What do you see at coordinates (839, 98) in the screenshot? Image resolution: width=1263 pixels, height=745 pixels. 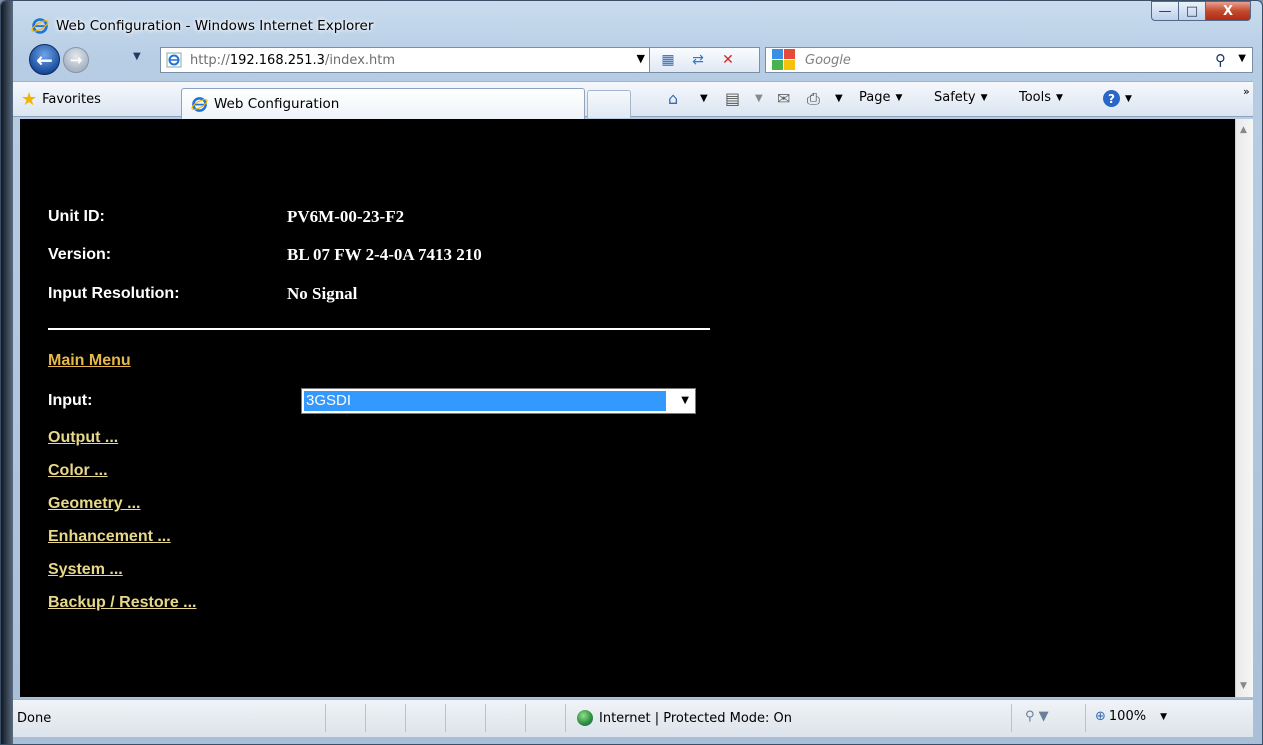 I see `print-dropdown-icon: ▼` at bounding box center [839, 98].